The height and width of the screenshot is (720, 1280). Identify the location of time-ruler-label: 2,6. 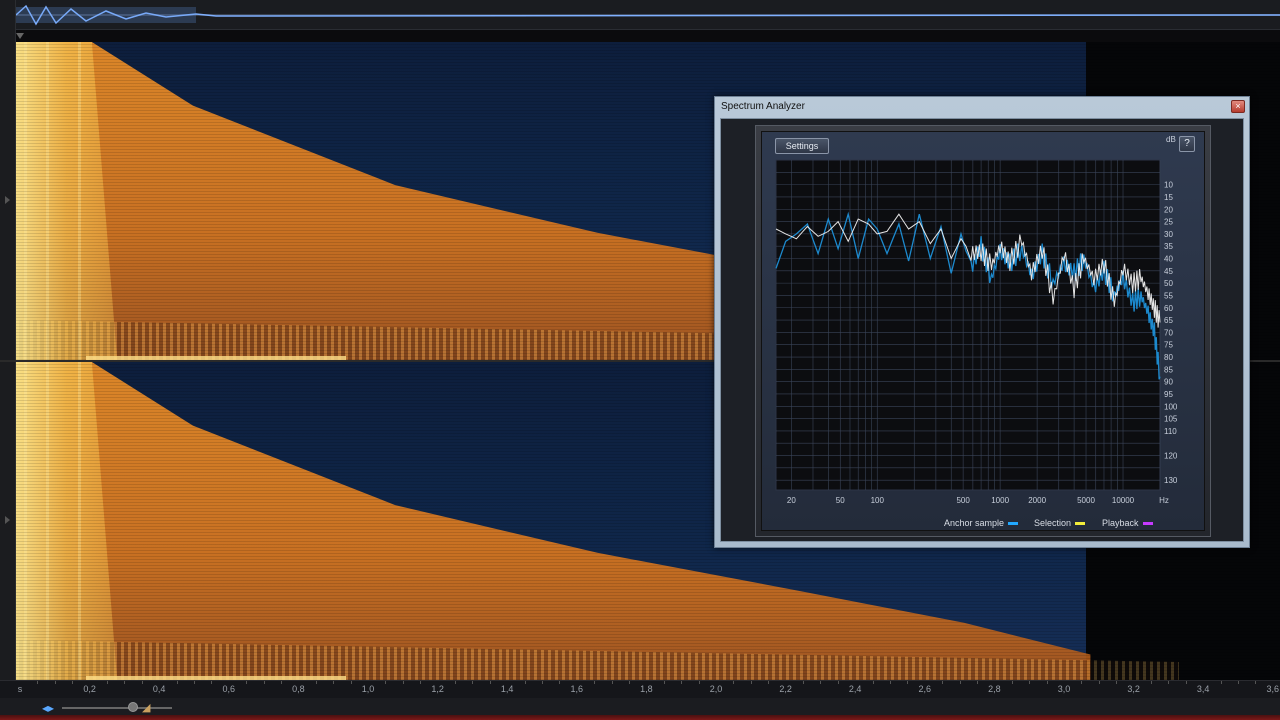
(925, 689).